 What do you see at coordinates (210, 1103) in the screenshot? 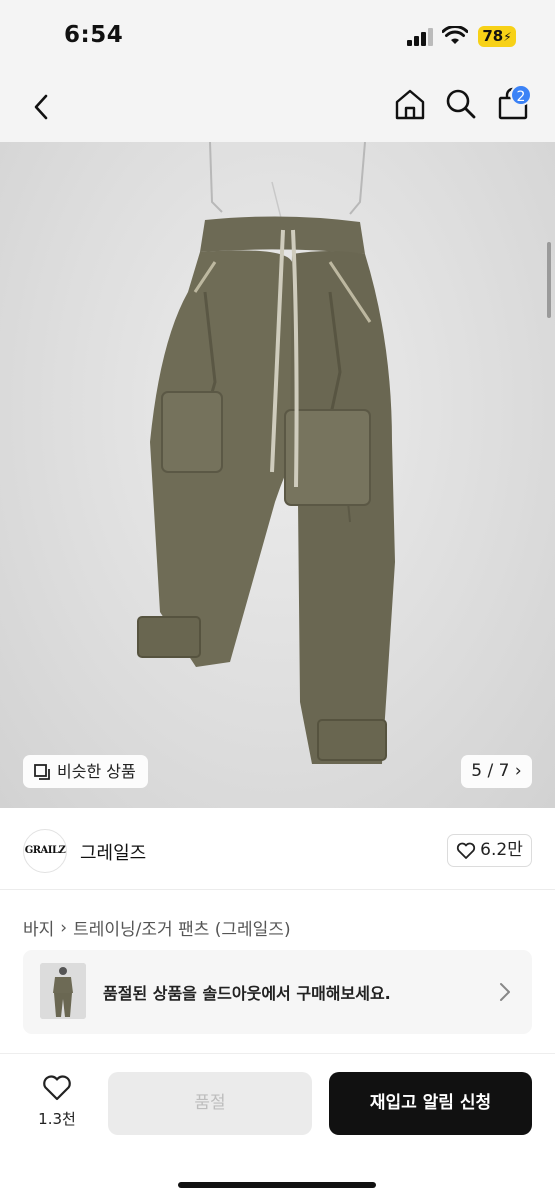
I see `soldout-button: 품절` at bounding box center [210, 1103].